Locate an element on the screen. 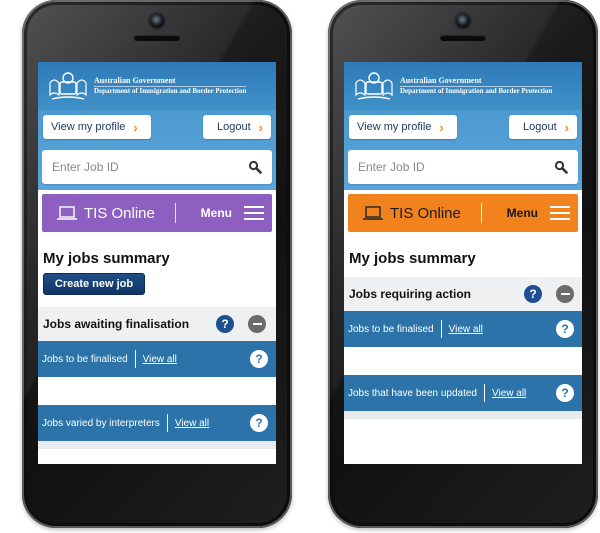 Image resolution: width=600 pixels, height=533 pixels. section-header: Jobs requiring action ? is located at coordinates (463, 294).